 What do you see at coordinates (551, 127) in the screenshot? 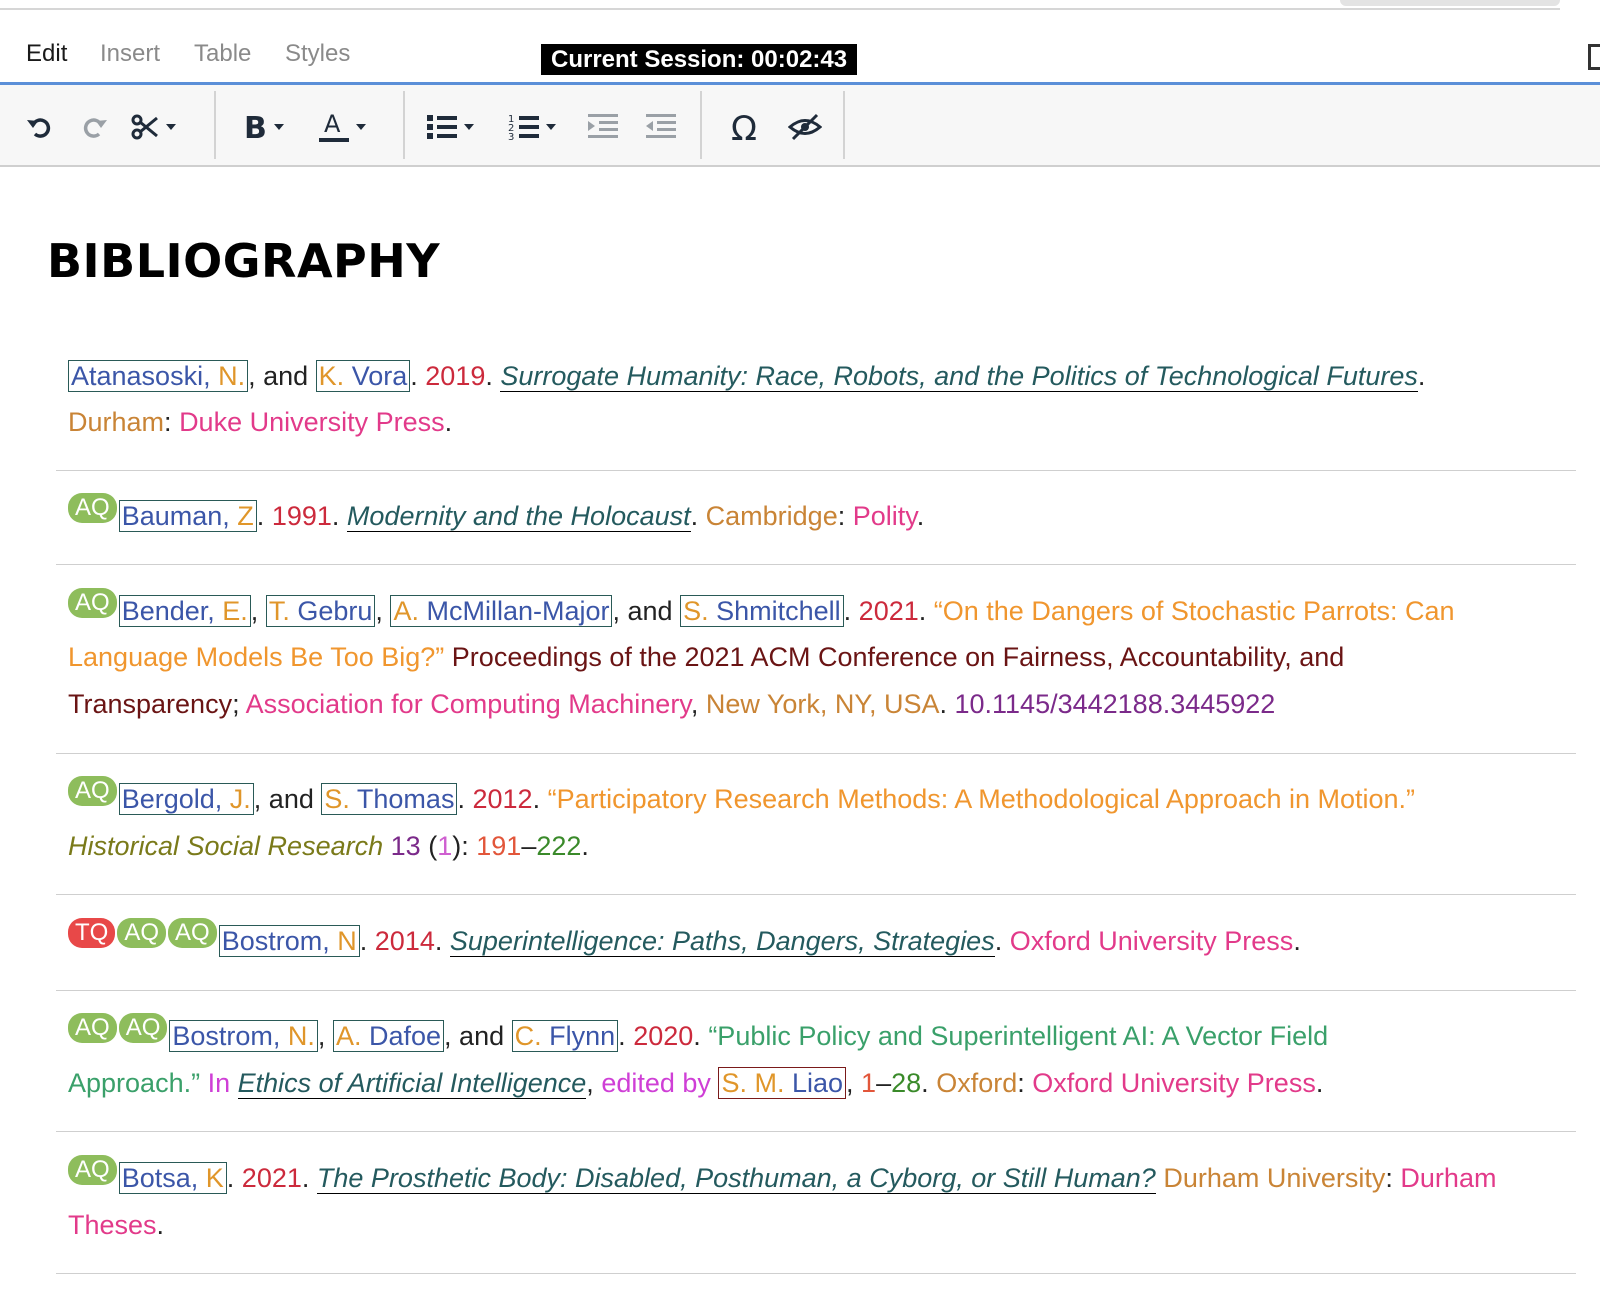
I see `numbered-list-dropdown-icon` at bounding box center [551, 127].